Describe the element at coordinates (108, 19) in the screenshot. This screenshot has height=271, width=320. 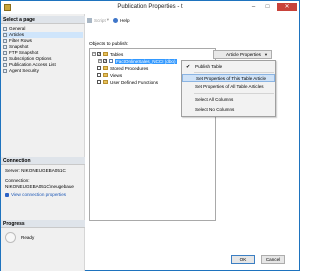
I see `chevron-down-icon: ▾` at that location.